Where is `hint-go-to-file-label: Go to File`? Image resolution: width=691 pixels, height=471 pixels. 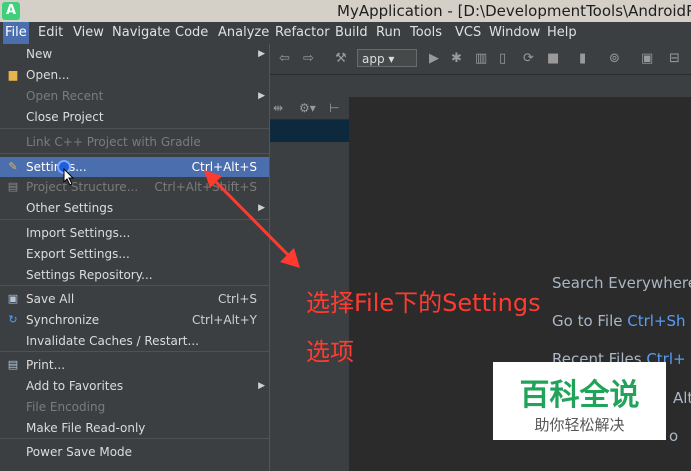
hint-go-to-file-label: Go to File is located at coordinates (587, 321).